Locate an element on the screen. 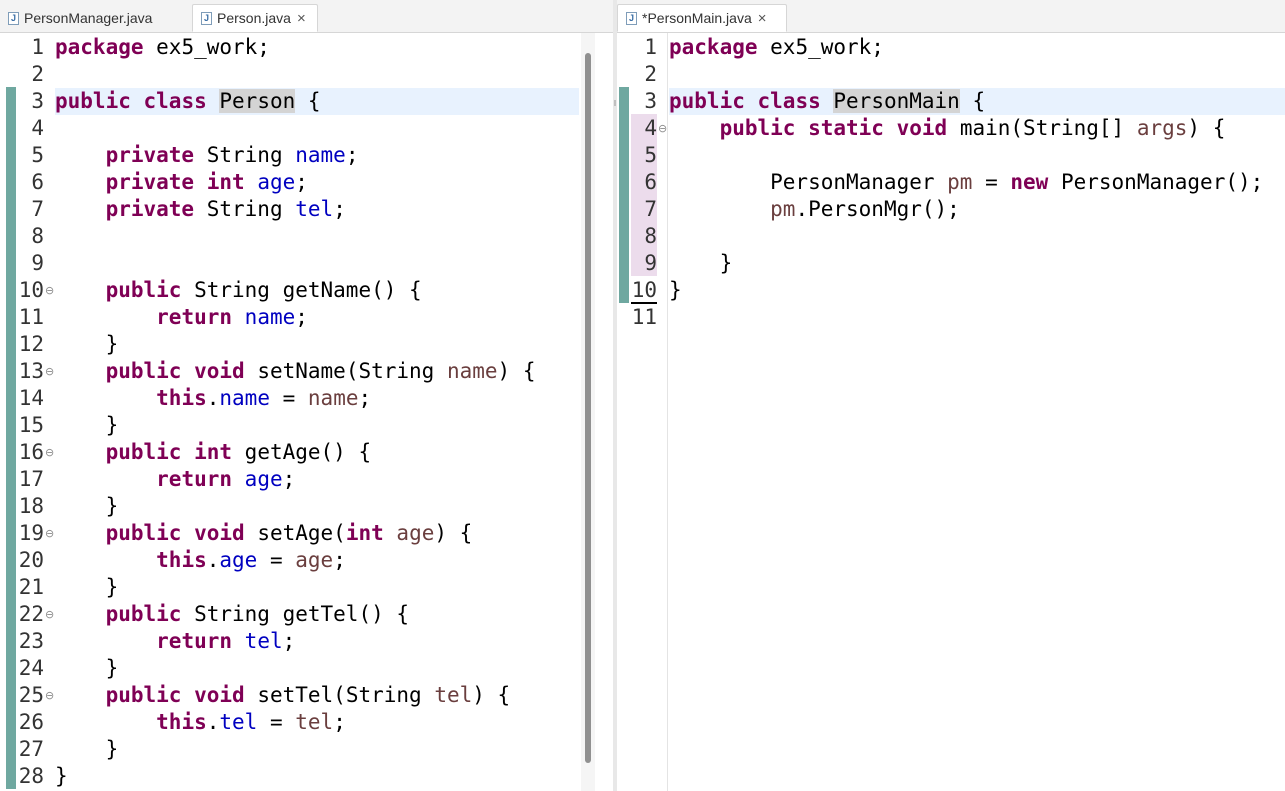  line-number: 19 is located at coordinates (31, 533).